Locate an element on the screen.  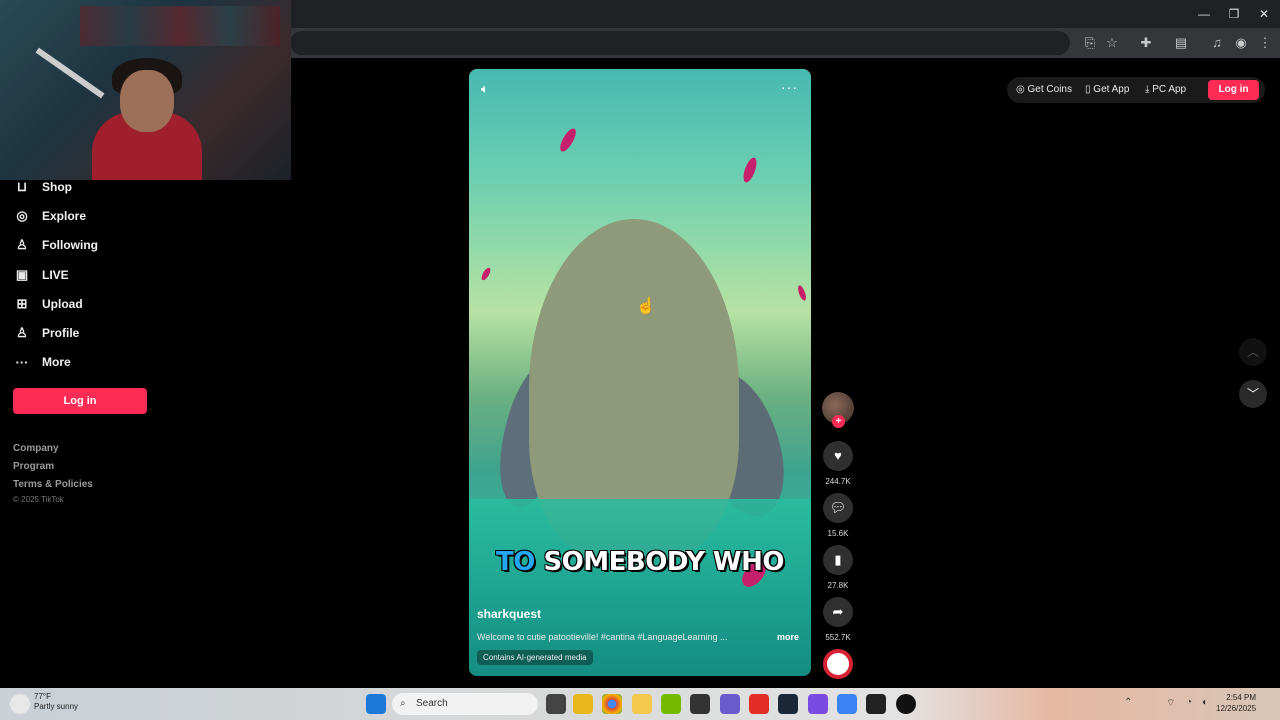
pc-app-link: ⤓ PC App is located at coordinates (1165, 89).